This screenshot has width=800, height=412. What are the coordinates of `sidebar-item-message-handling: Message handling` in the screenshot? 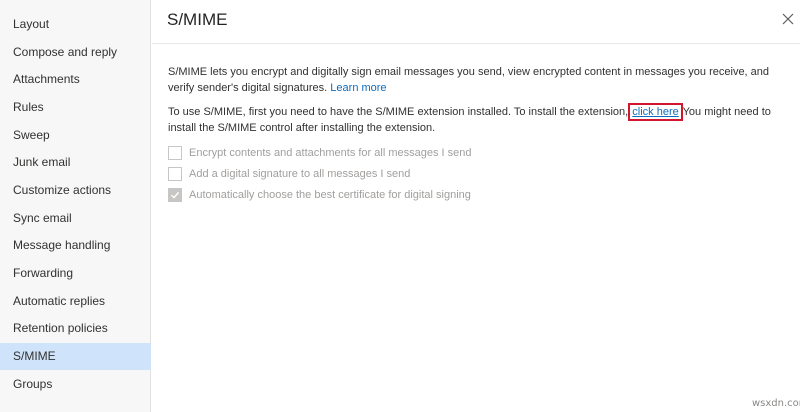 It's located at (75, 245).